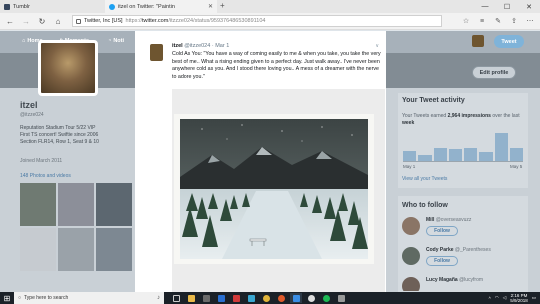 The width and height of the screenshot is (540, 304). Describe the element at coordinates (482, 21) in the screenshot. I see `hub-icon: ≡` at that location.